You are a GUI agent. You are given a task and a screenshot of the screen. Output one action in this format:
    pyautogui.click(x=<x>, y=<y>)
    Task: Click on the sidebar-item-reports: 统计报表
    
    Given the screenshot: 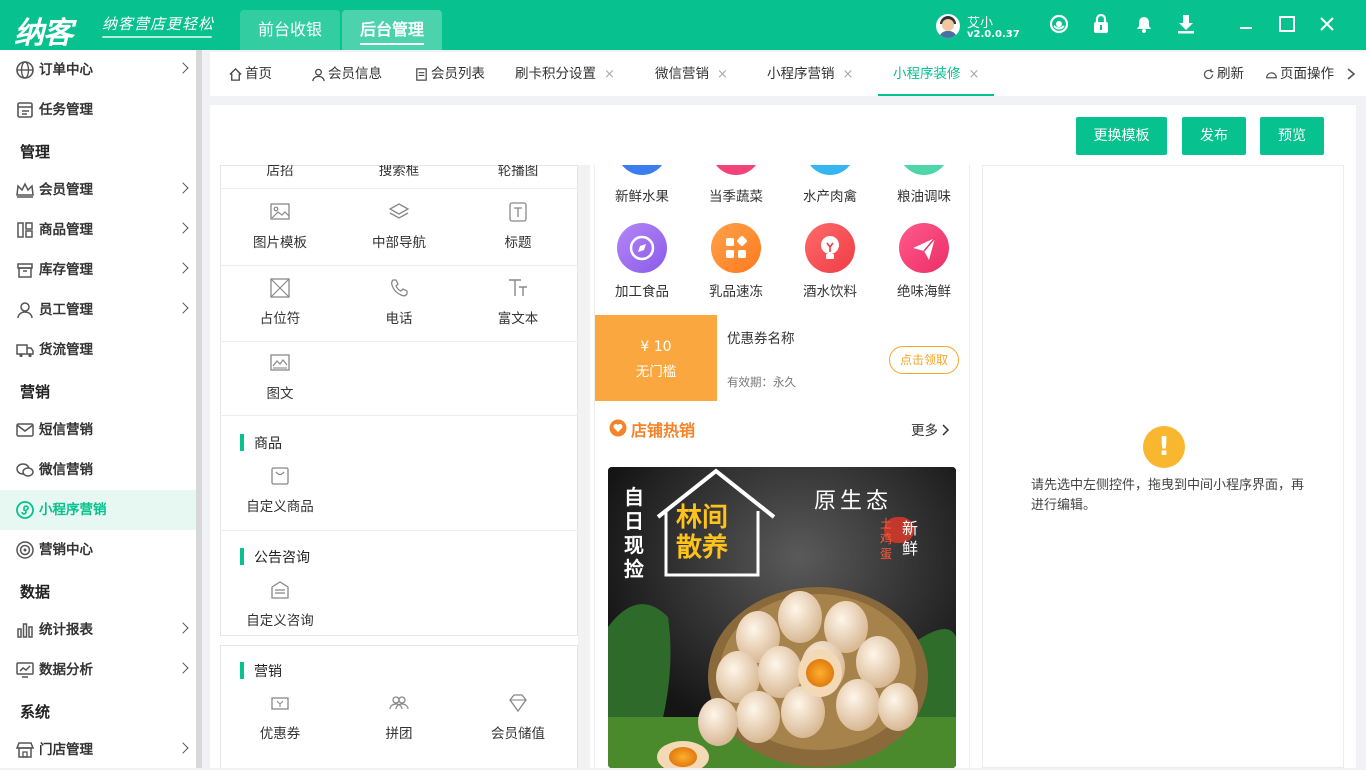 What is the action you would take?
    pyautogui.click(x=98, y=630)
    